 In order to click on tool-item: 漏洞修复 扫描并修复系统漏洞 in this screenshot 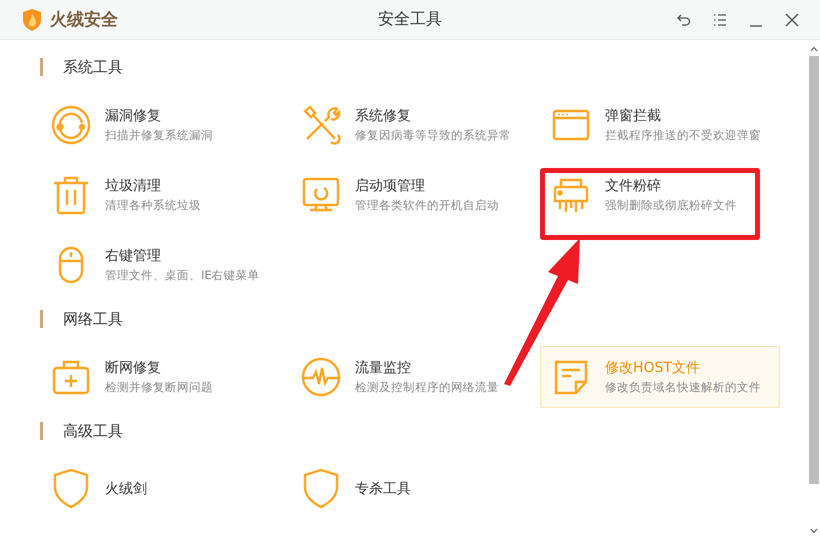, I will do `click(165, 125)`.